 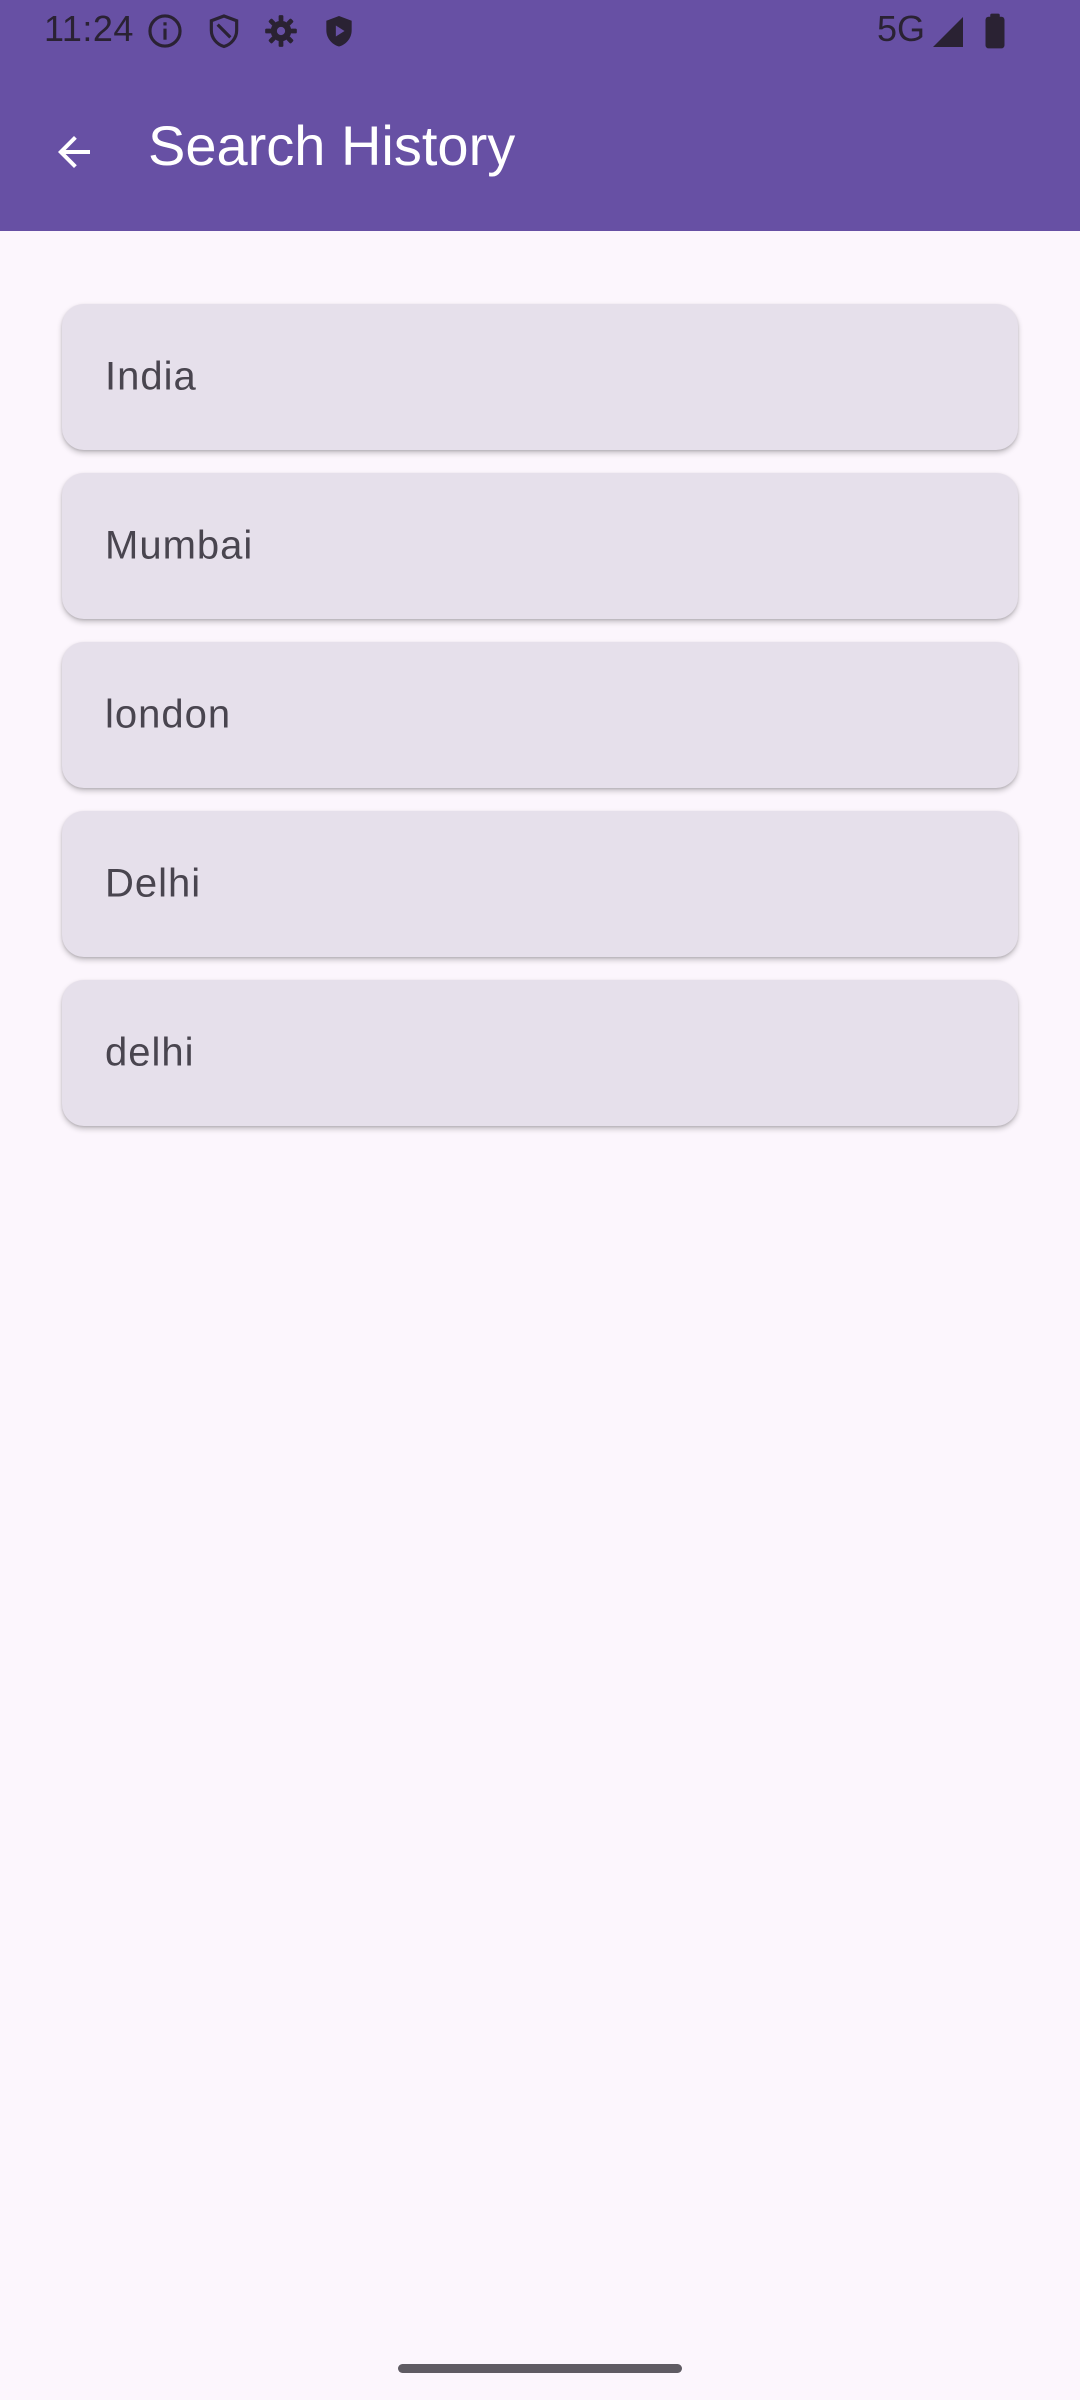 What do you see at coordinates (150, 1052) in the screenshot?
I see `history-item-label: delhi` at bounding box center [150, 1052].